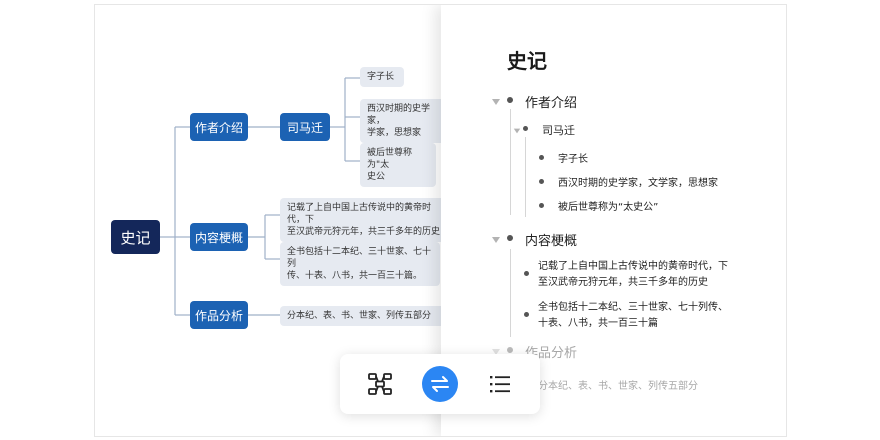 Image resolution: width=880 pixels, height=440 pixels. Describe the element at coordinates (219, 237) in the screenshot. I see `mindmap-node-summary: 内容梗概` at that location.